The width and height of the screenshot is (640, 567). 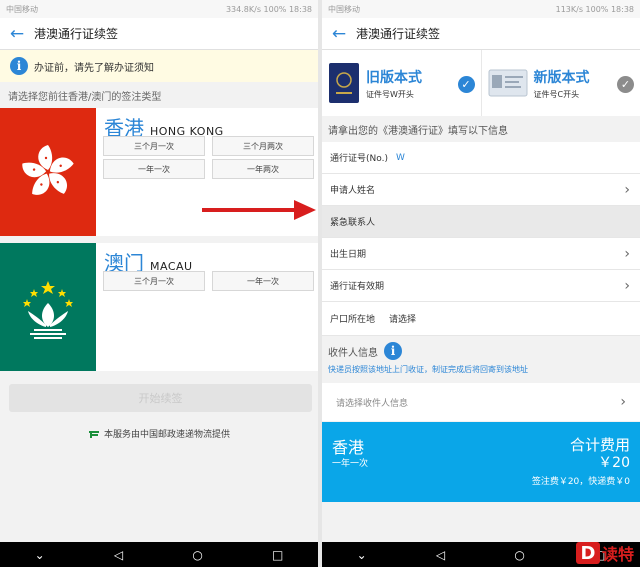 I want to click on status-bar: 中国移动 113K/s 100% 18:38, so click(x=481, y=9).